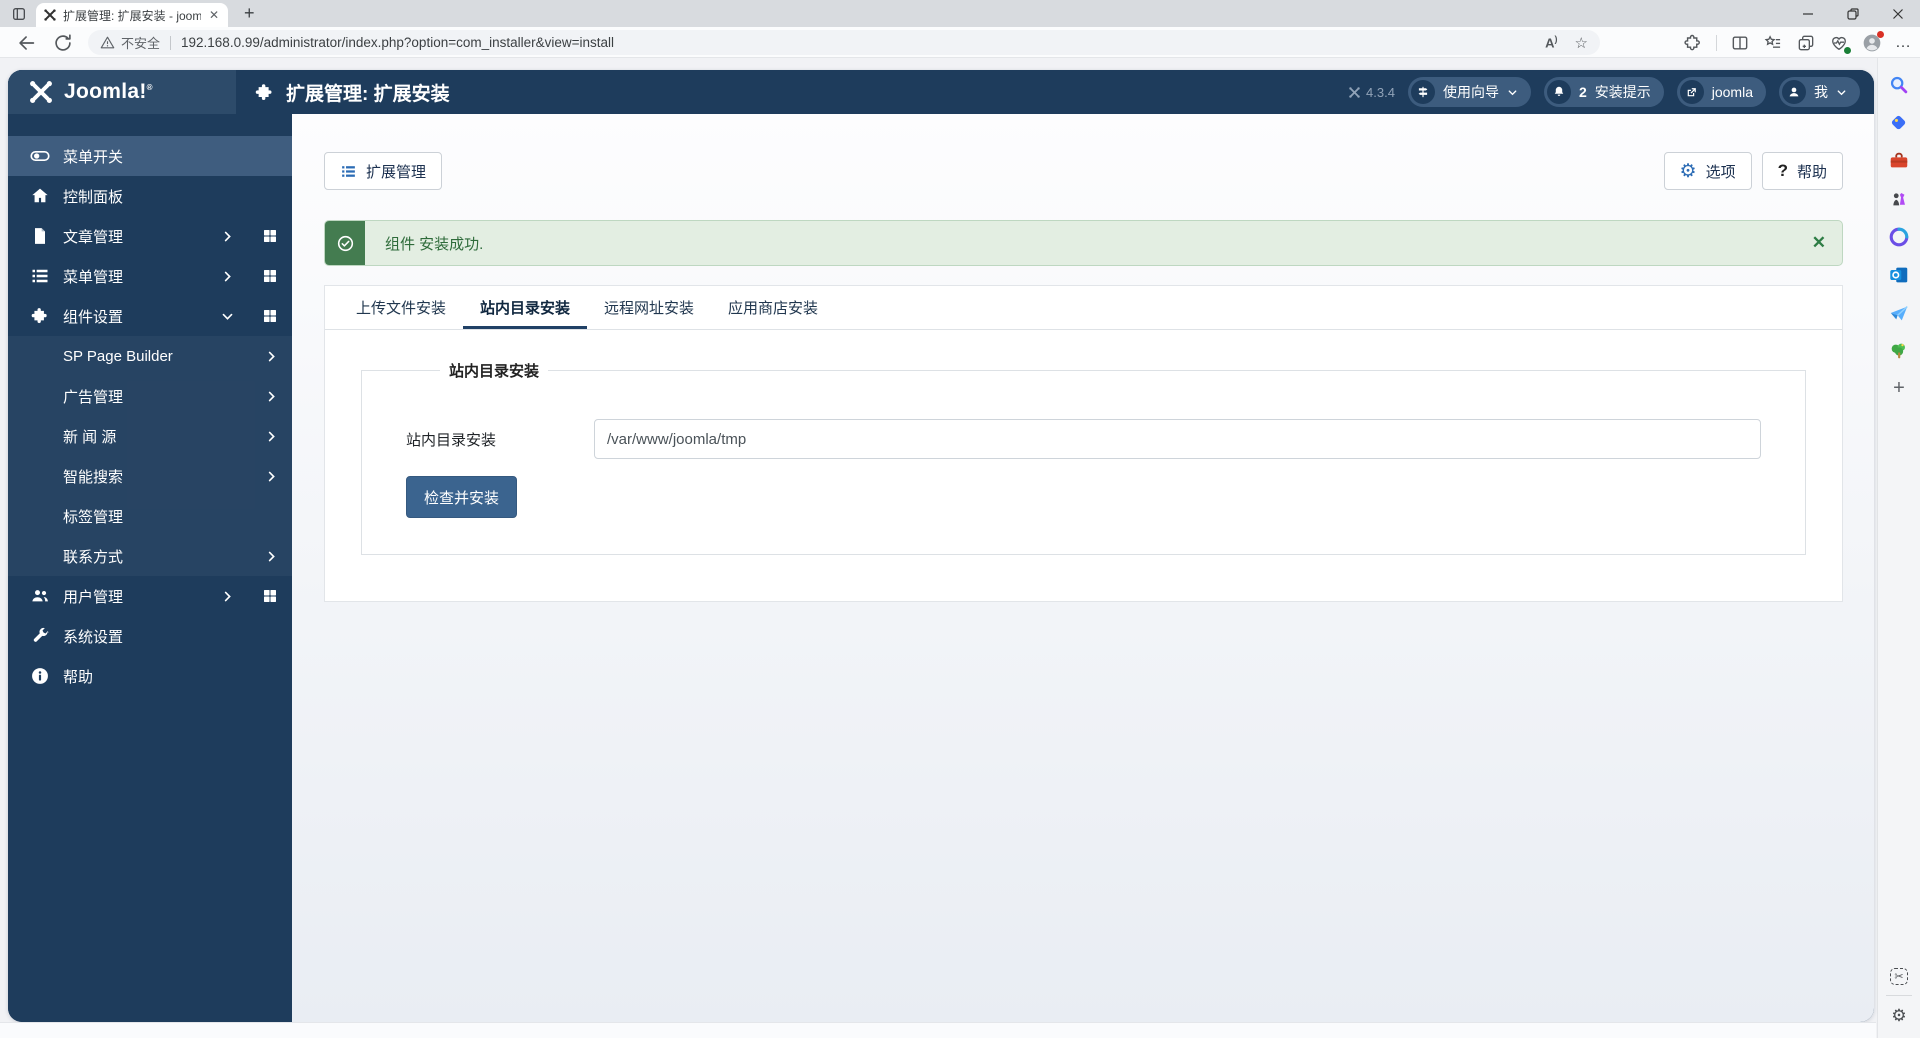 This screenshot has width=1920, height=1038. What do you see at coordinates (1873, 41) in the screenshot?
I see `profile-avatar` at bounding box center [1873, 41].